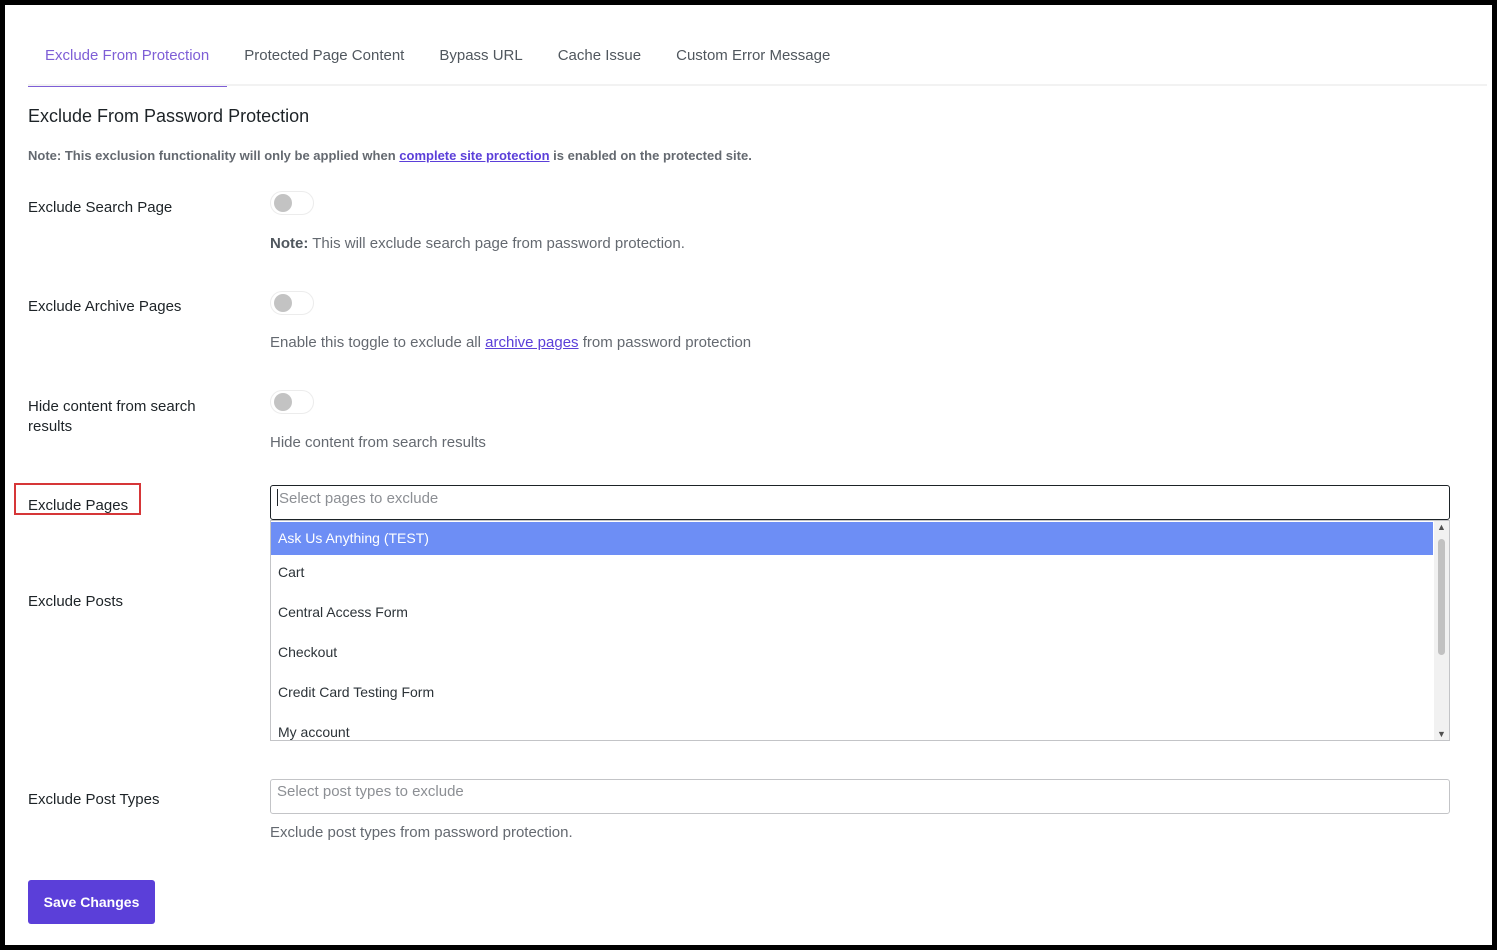 This screenshot has height=950, width=1497. I want to click on dropdown-option: Checkout, so click(852, 655).